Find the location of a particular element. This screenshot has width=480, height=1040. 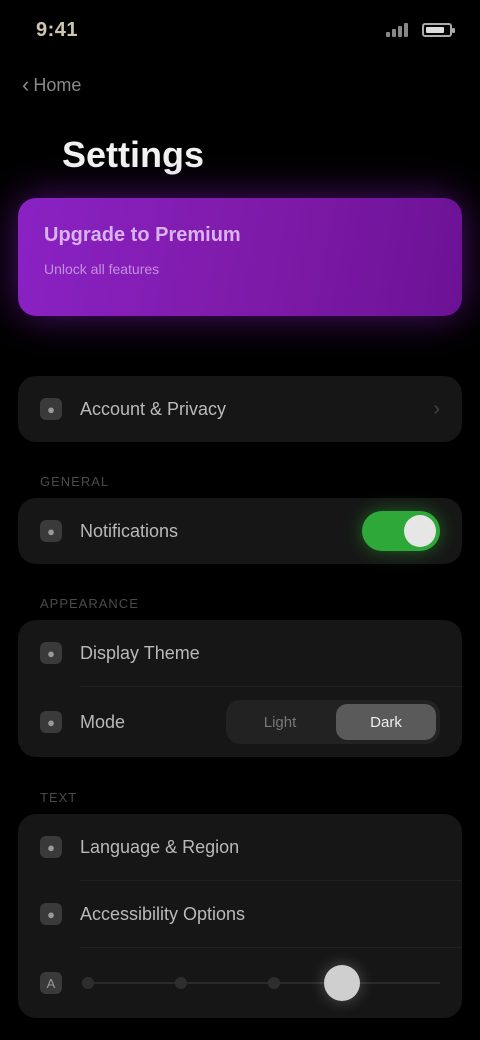

text-size-small-icon: A is located at coordinates (51, 983).